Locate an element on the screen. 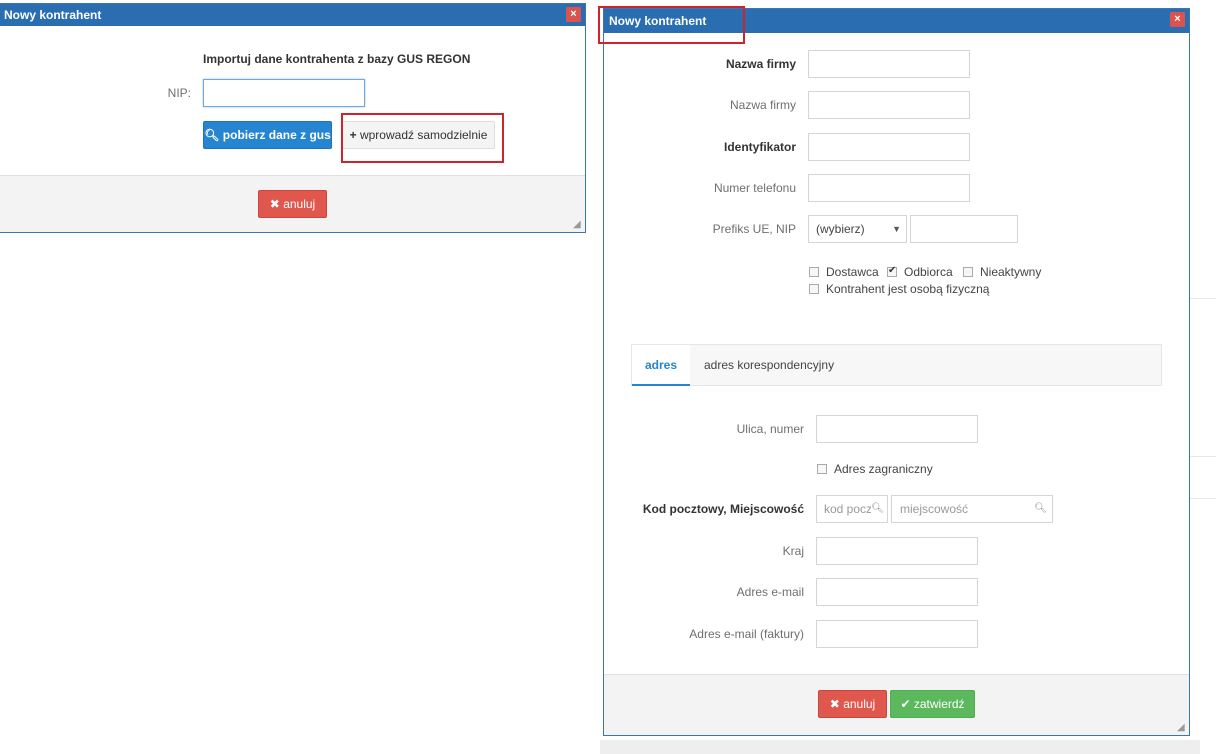  import-dialog-footer: ✖ anuluj ◢ is located at coordinates (292, 203).